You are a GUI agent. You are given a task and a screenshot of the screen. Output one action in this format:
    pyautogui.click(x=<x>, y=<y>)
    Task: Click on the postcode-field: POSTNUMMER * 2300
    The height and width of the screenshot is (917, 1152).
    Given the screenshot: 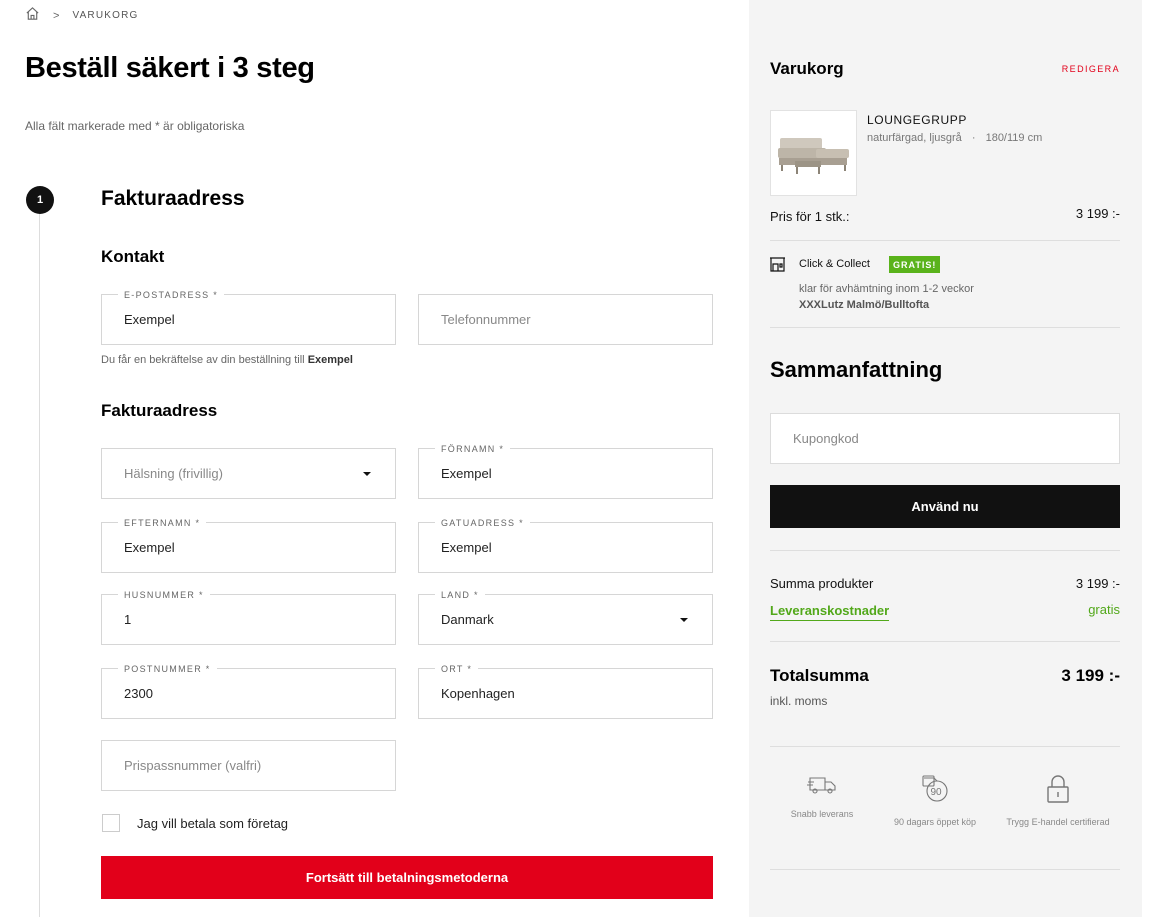 What is the action you would take?
    pyautogui.click(x=248, y=691)
    